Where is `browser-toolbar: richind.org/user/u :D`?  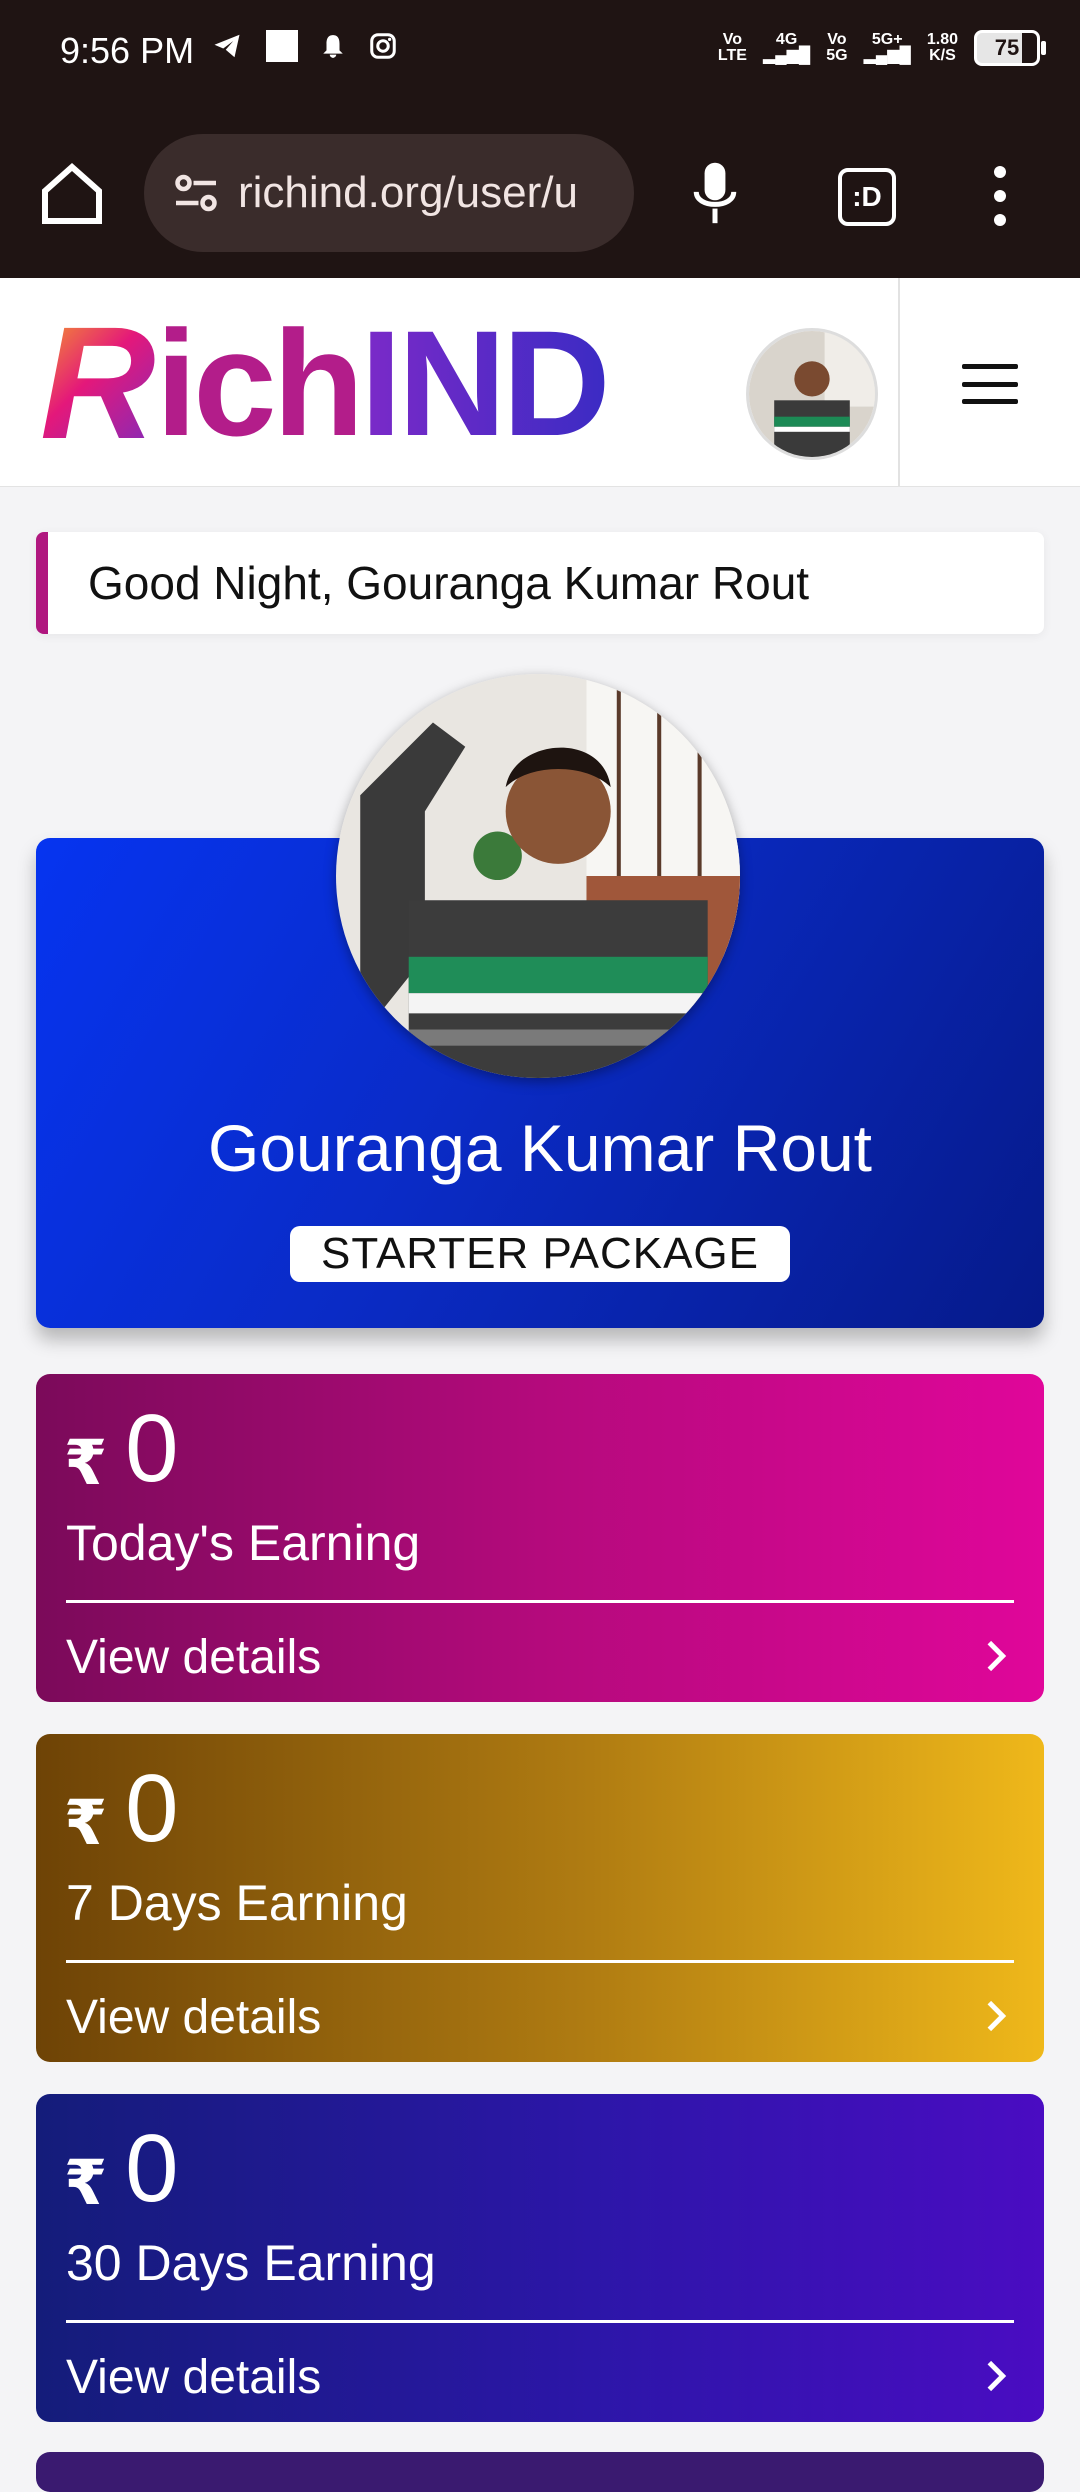 browser-toolbar: richind.org/user/u :D is located at coordinates (540, 194).